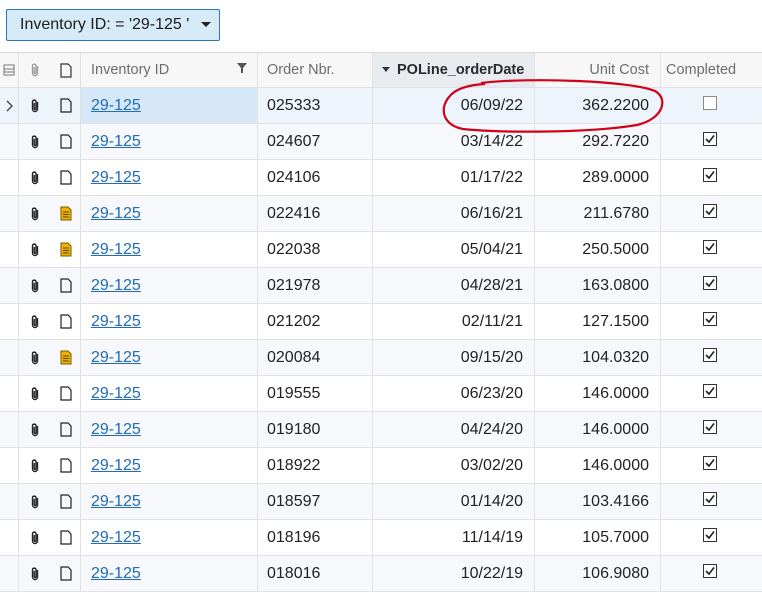  What do you see at coordinates (381, 286) in the screenshot?
I see `table-row: 29-125 021978 04/28/21 163.0800` at bounding box center [381, 286].